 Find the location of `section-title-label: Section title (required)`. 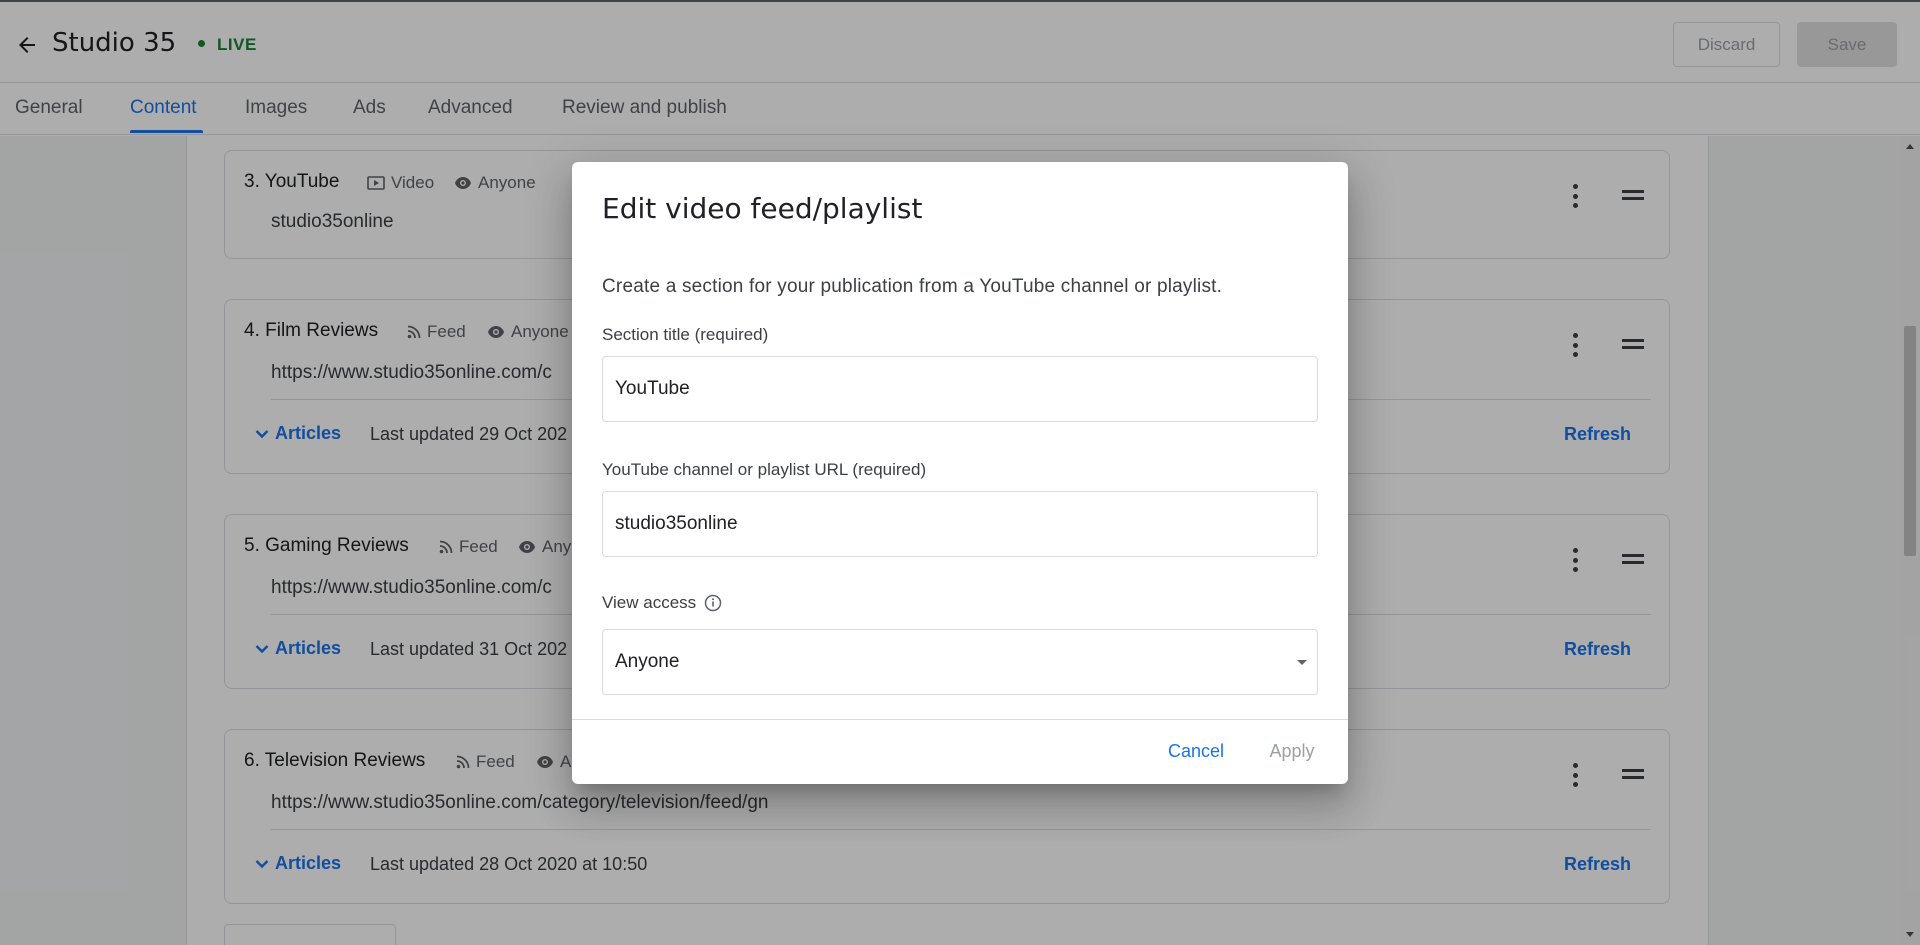

section-title-label: Section title (required) is located at coordinates (685, 334).